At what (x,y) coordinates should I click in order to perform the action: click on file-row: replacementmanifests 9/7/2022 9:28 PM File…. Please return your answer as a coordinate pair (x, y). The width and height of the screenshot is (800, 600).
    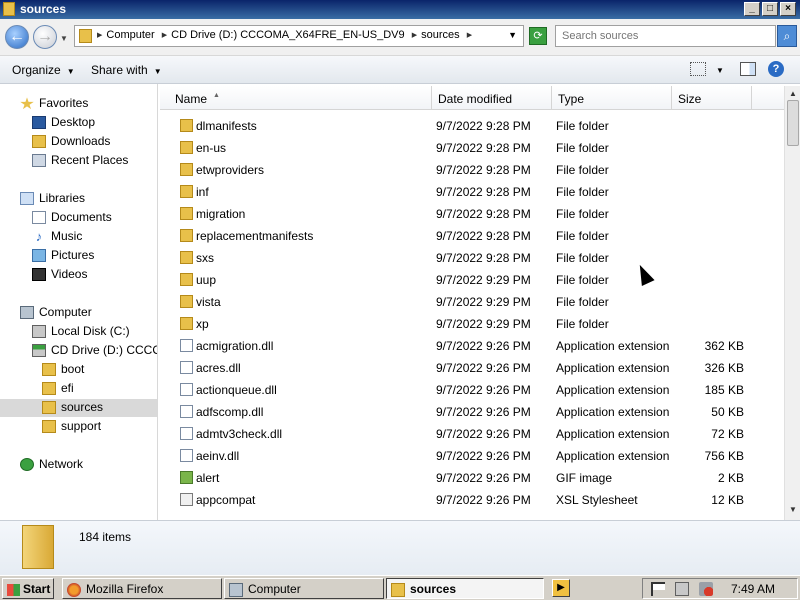
    Looking at the image, I should click on (472, 236).